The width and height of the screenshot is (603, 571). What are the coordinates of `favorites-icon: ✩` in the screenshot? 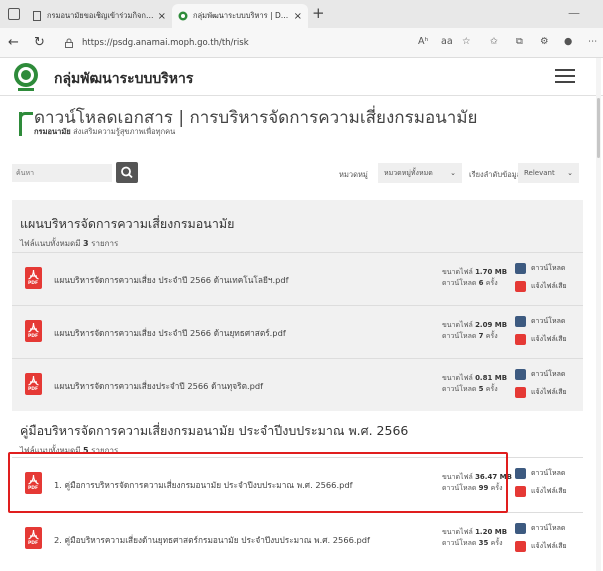 It's located at (494, 41).